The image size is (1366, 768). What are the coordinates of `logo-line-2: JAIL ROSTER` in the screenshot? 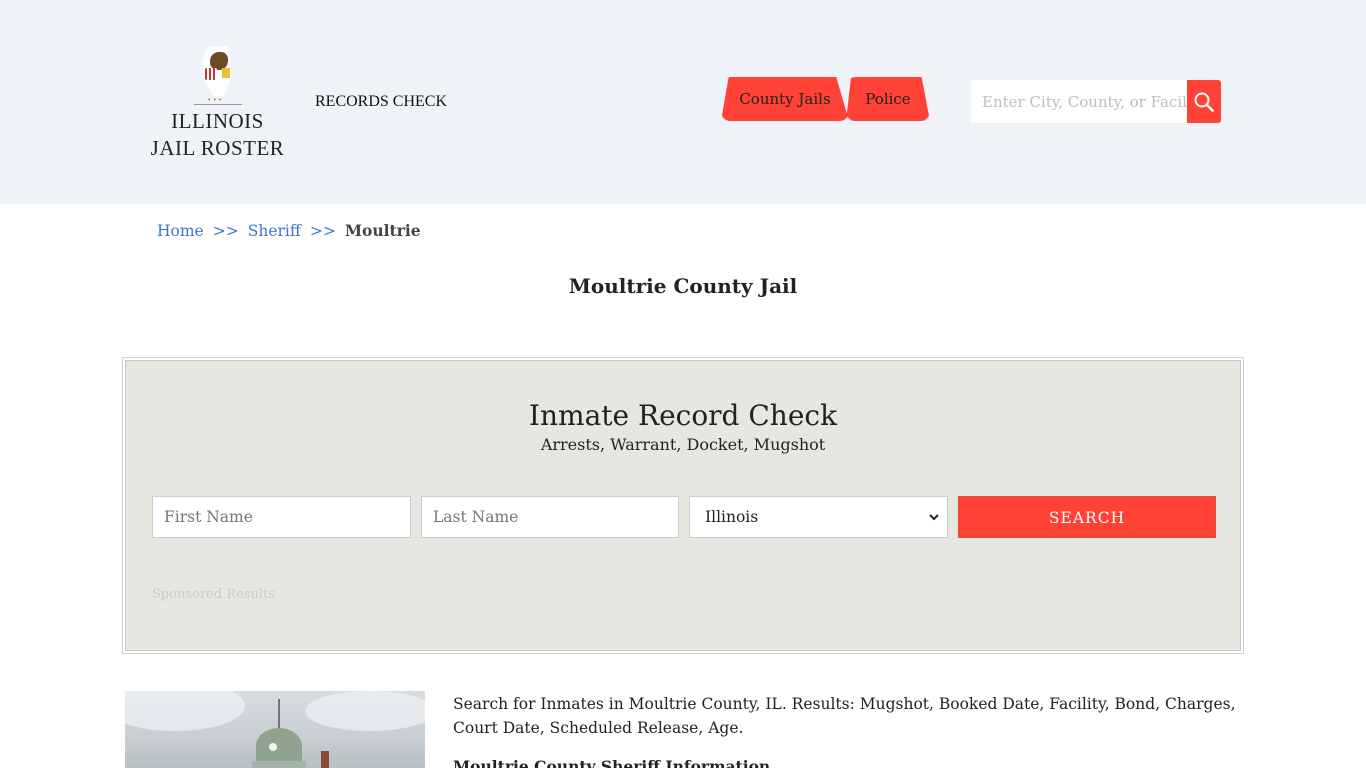 It's located at (217, 148).